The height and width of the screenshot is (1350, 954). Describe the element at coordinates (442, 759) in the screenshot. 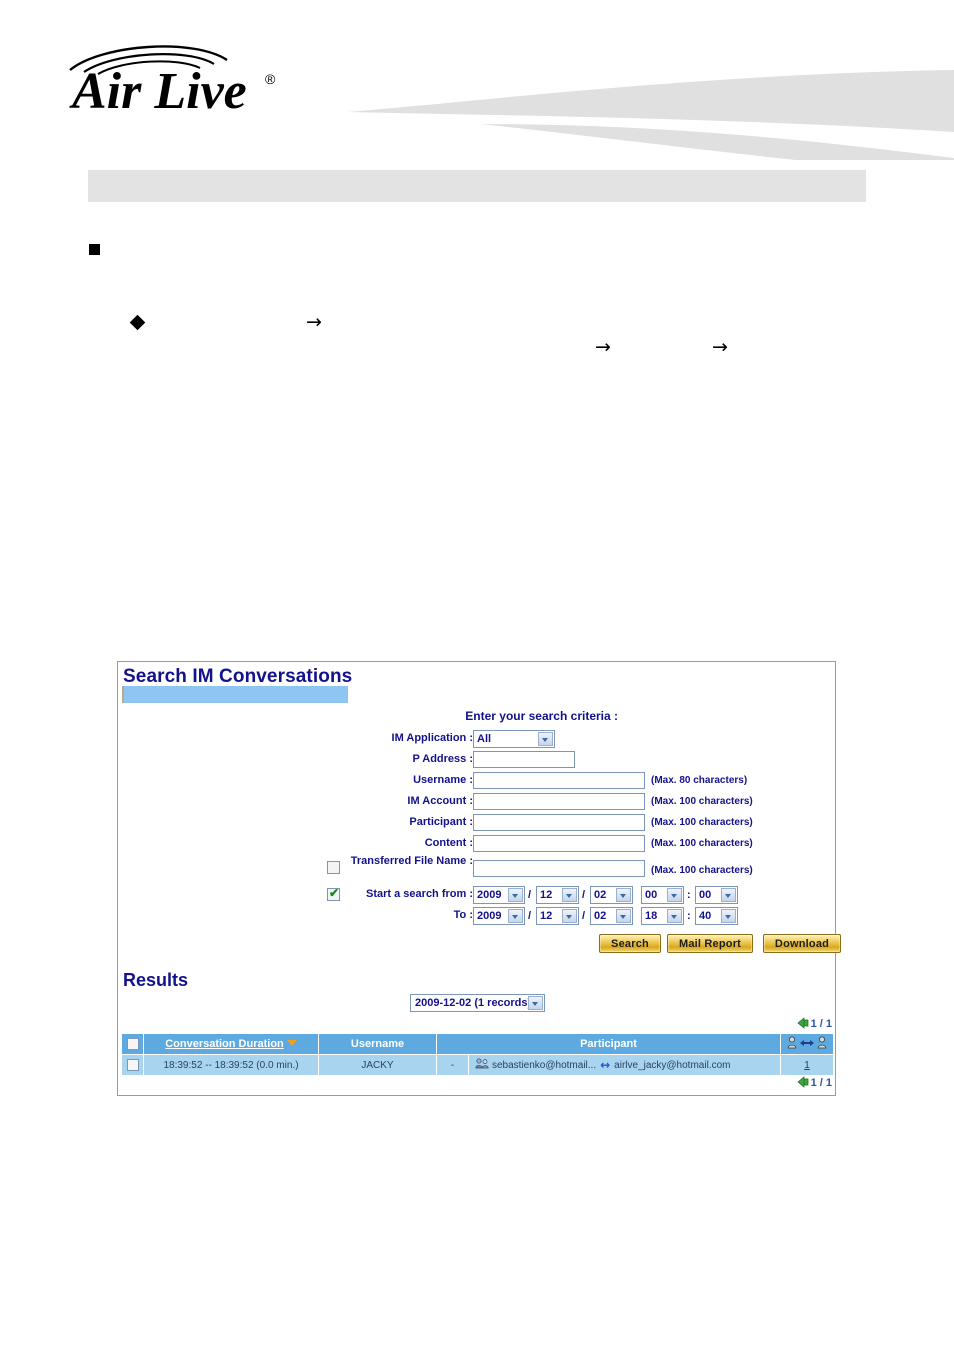

I see `label-ip-address: P Address :` at that location.